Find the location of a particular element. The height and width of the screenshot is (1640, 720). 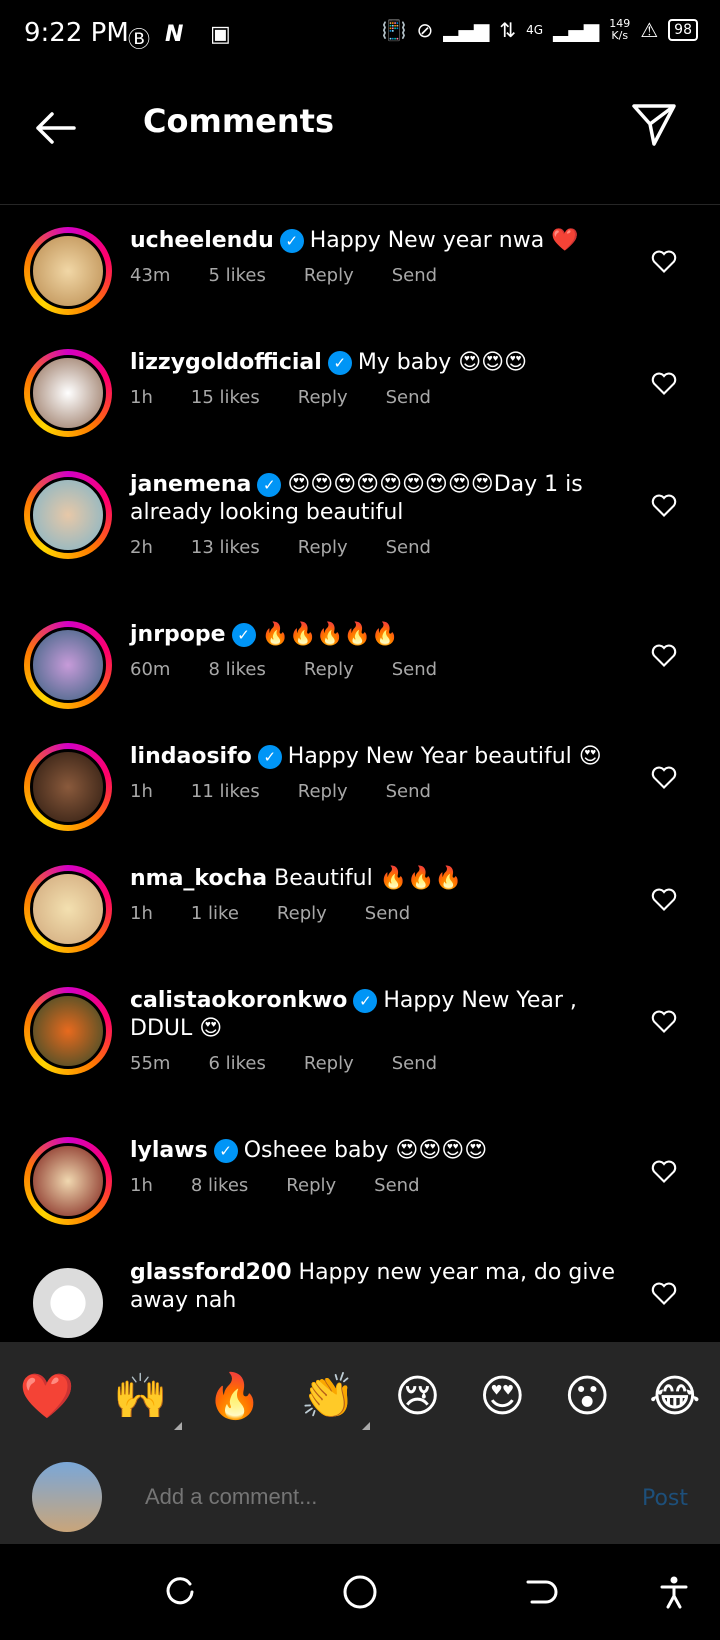

comment-text: Beautiful 🔥🔥🔥 is located at coordinates (368, 878).